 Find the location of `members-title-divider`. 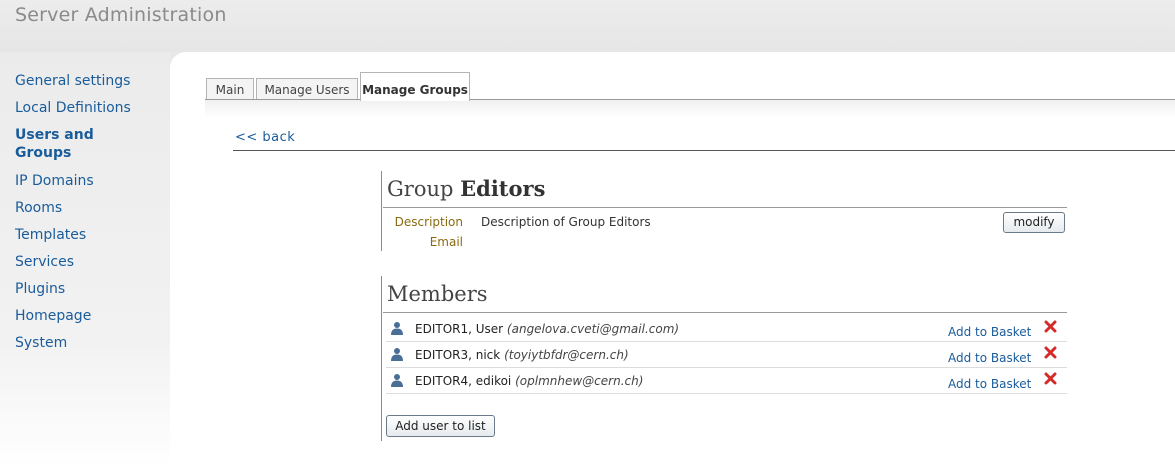

members-title-divider is located at coordinates (725, 312).